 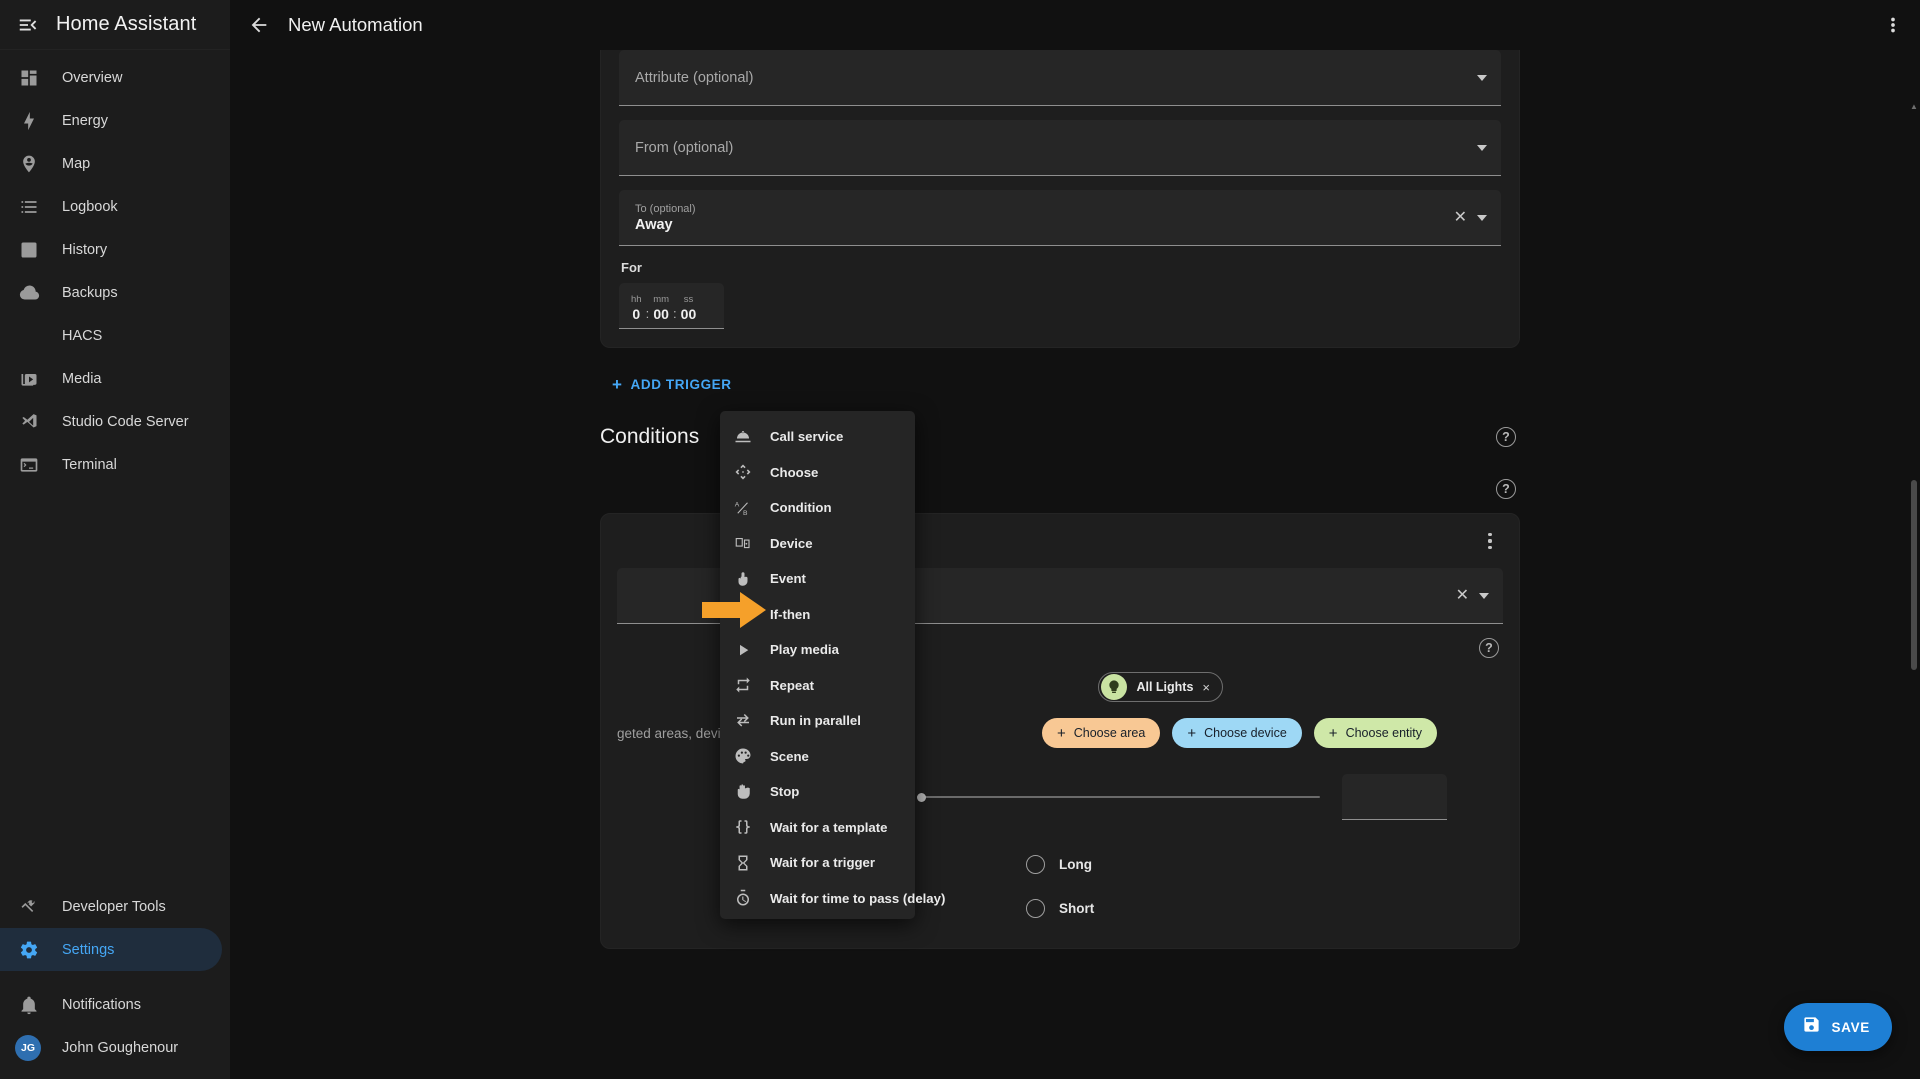 What do you see at coordinates (817, 544) in the screenshot?
I see `menu-item-device: Device` at bounding box center [817, 544].